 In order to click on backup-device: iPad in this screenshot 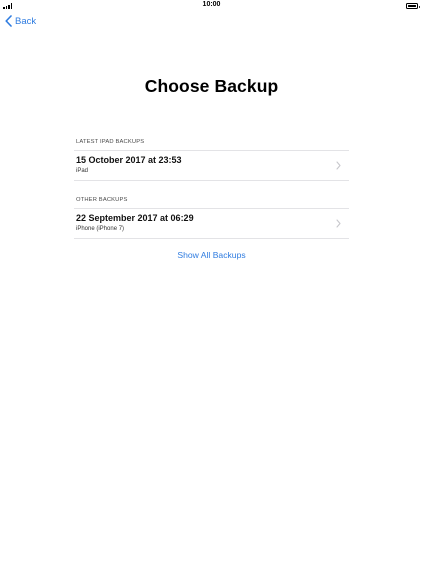, I will do `click(82, 171)`.